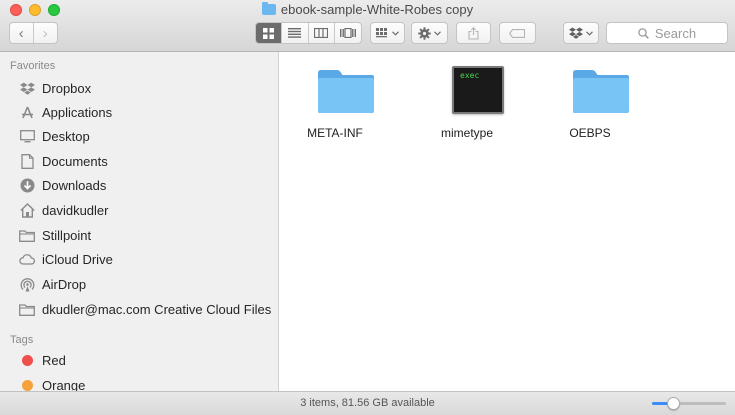 The image size is (735, 415). I want to click on list-icon, so click(295, 33).